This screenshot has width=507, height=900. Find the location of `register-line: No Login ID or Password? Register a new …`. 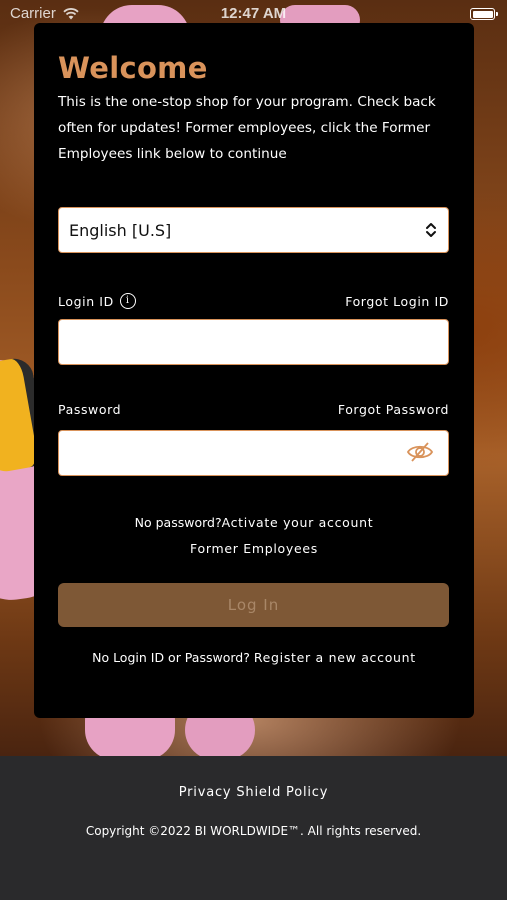

register-line: No Login ID or Password? Register a new … is located at coordinates (254, 657).